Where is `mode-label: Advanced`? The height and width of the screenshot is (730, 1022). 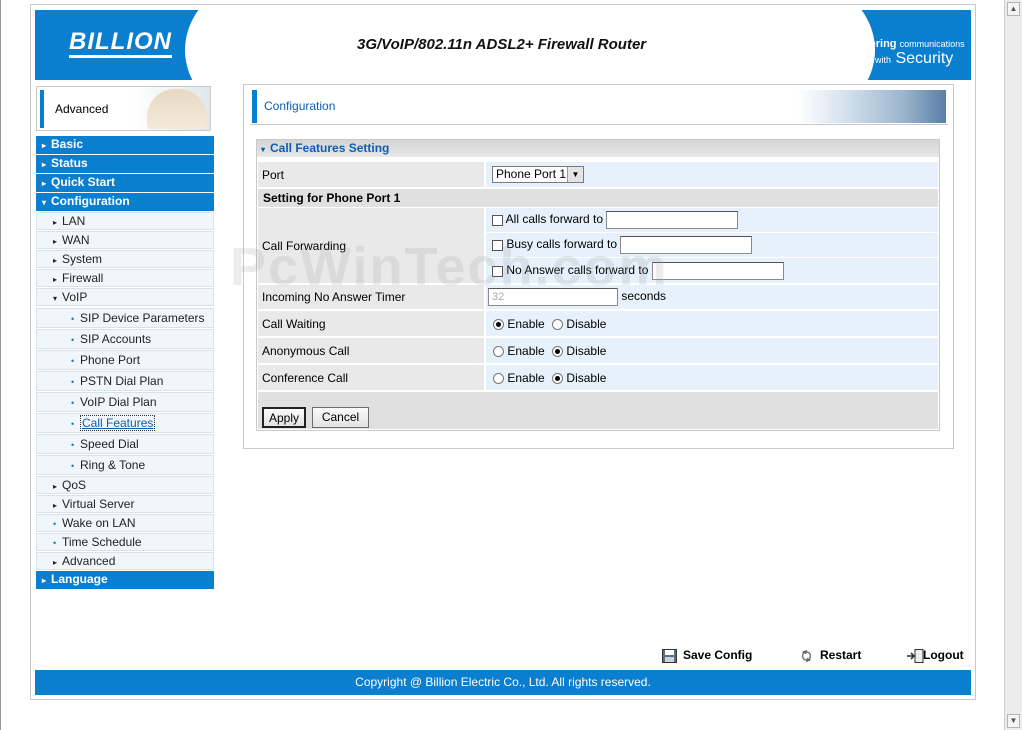
mode-label: Advanced is located at coordinates (82, 109).